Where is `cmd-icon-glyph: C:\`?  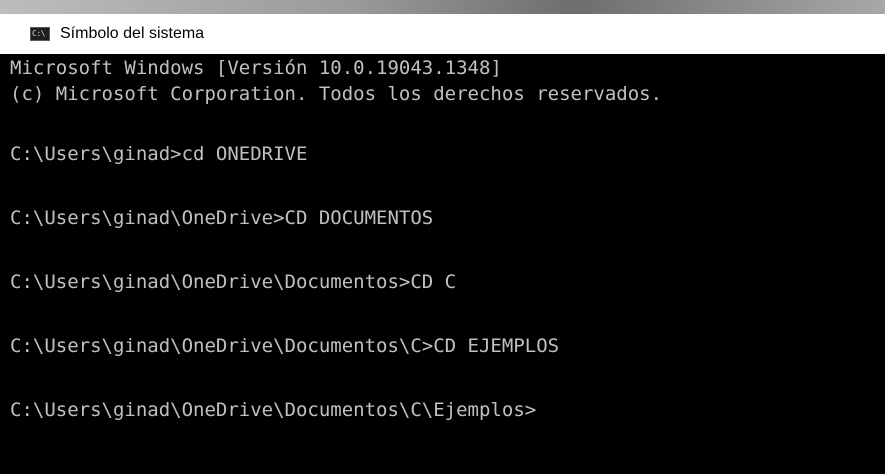
cmd-icon-glyph: C:\ is located at coordinates (38, 33).